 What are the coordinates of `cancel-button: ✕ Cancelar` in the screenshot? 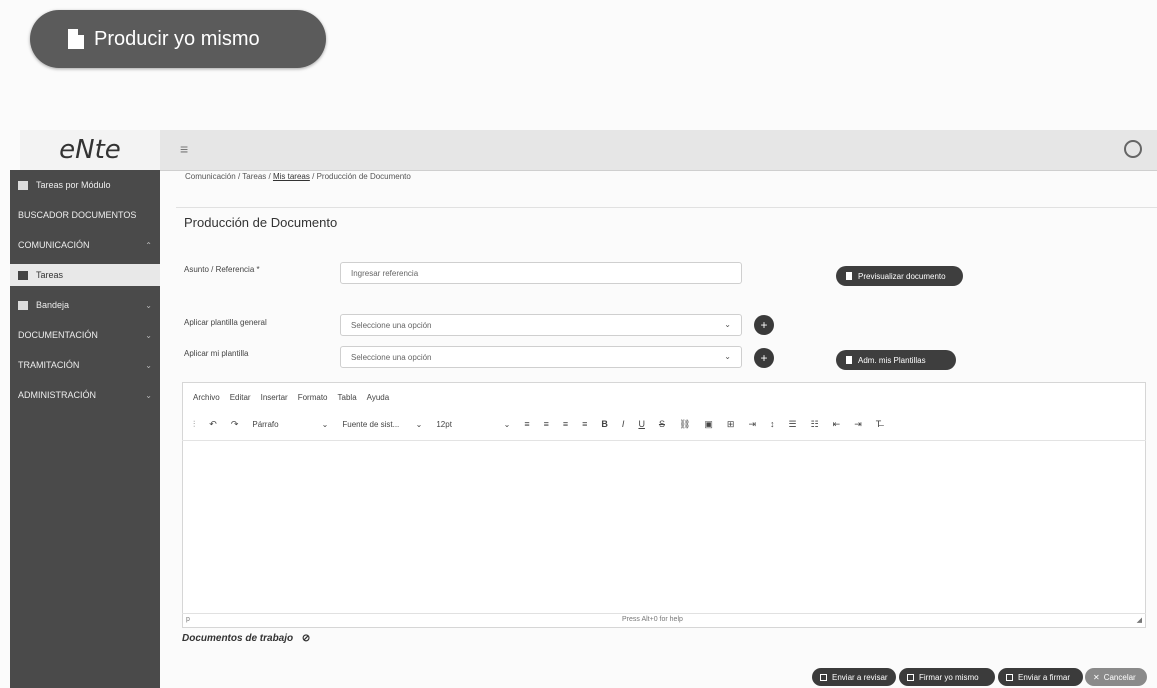 It's located at (1116, 677).